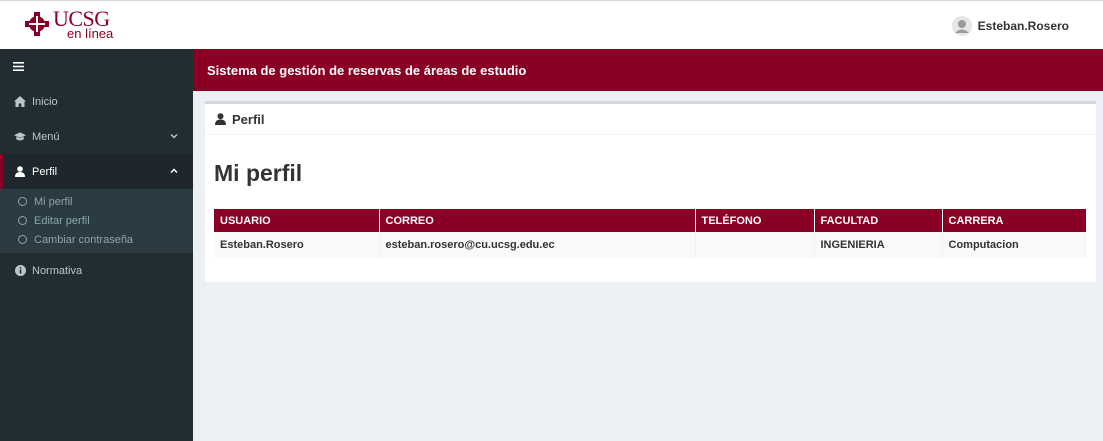 The width and height of the screenshot is (1103, 441). What do you see at coordinates (45, 171) in the screenshot?
I see `sidebar-item-label: Perfil` at bounding box center [45, 171].